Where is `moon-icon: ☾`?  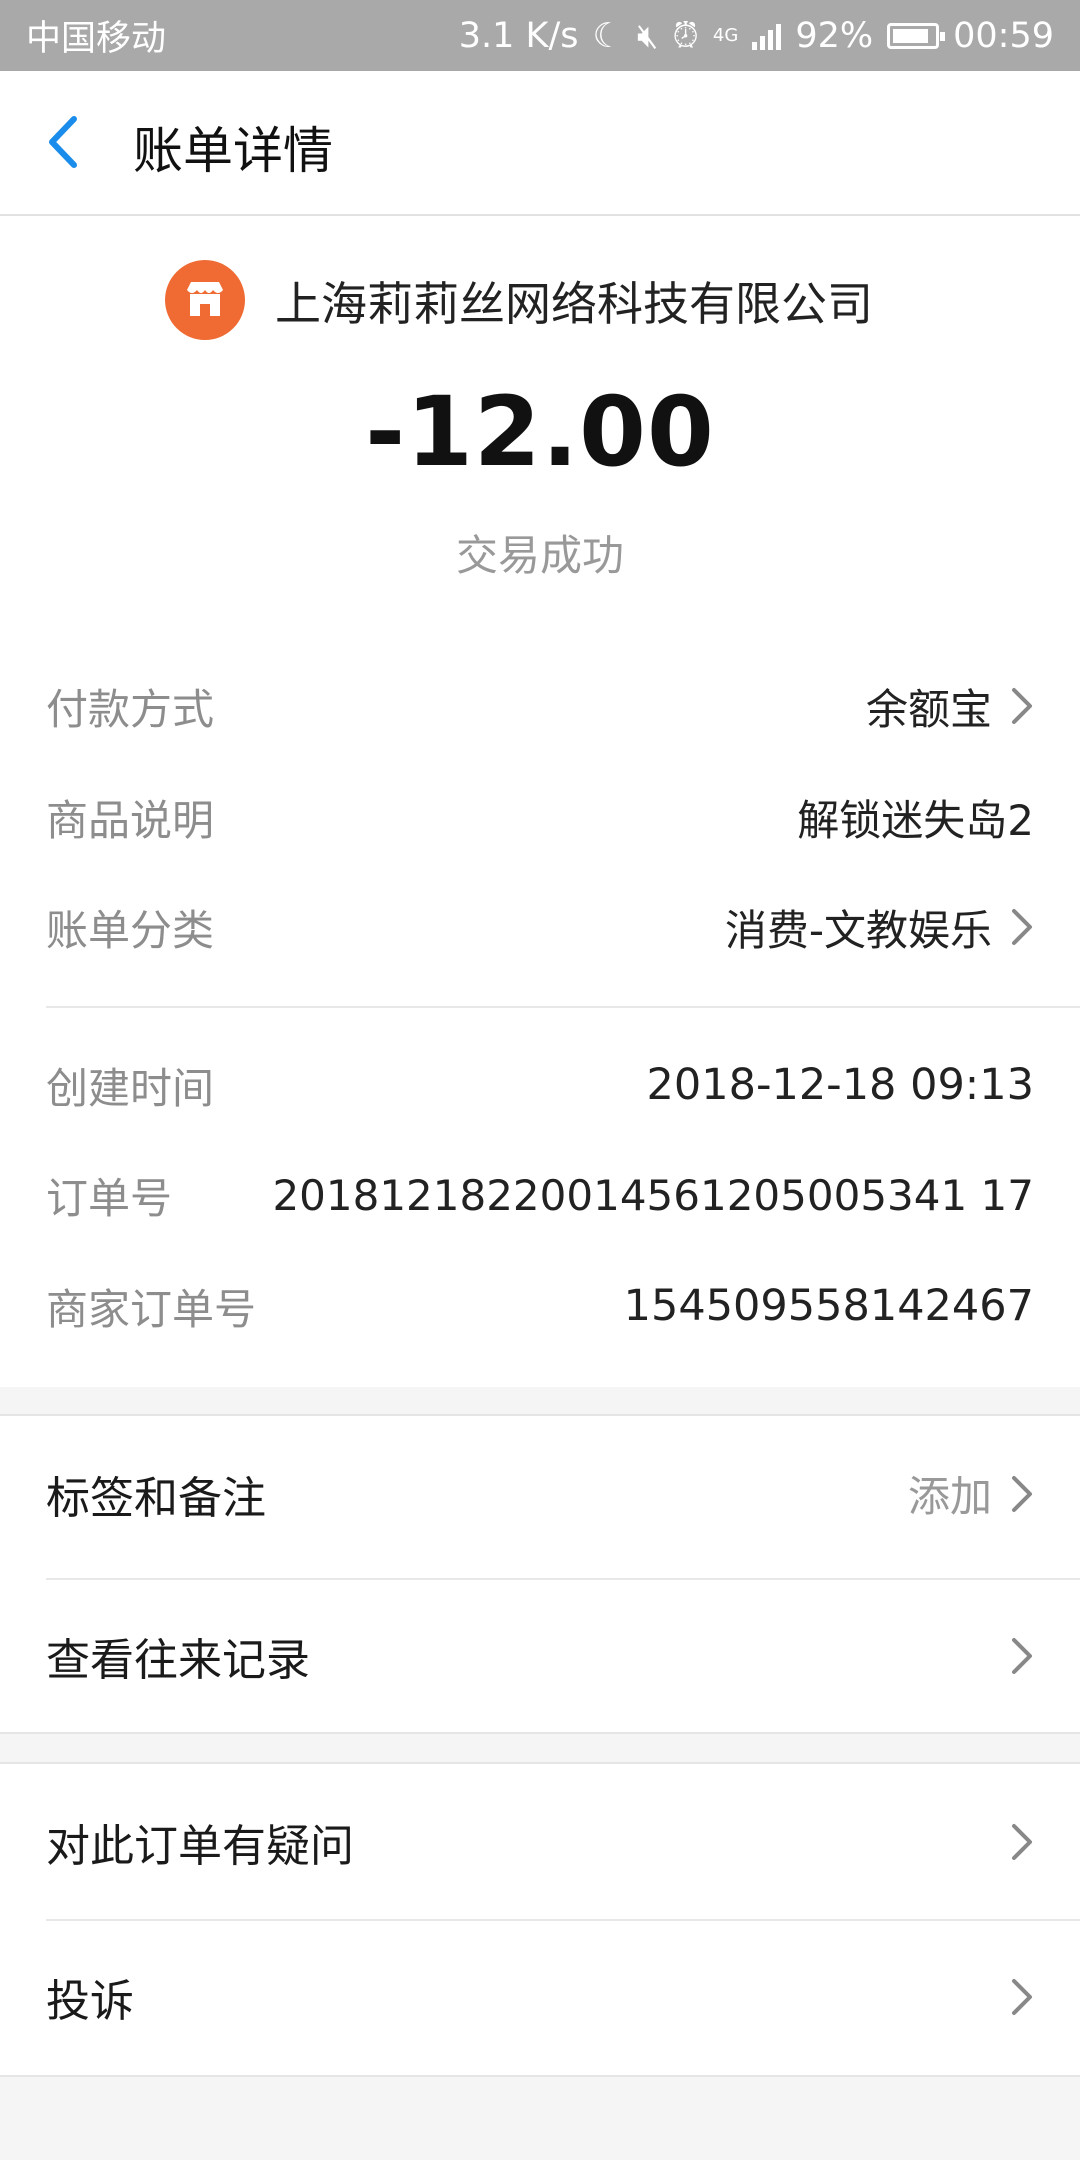
moon-icon: ☾ is located at coordinates (607, 35).